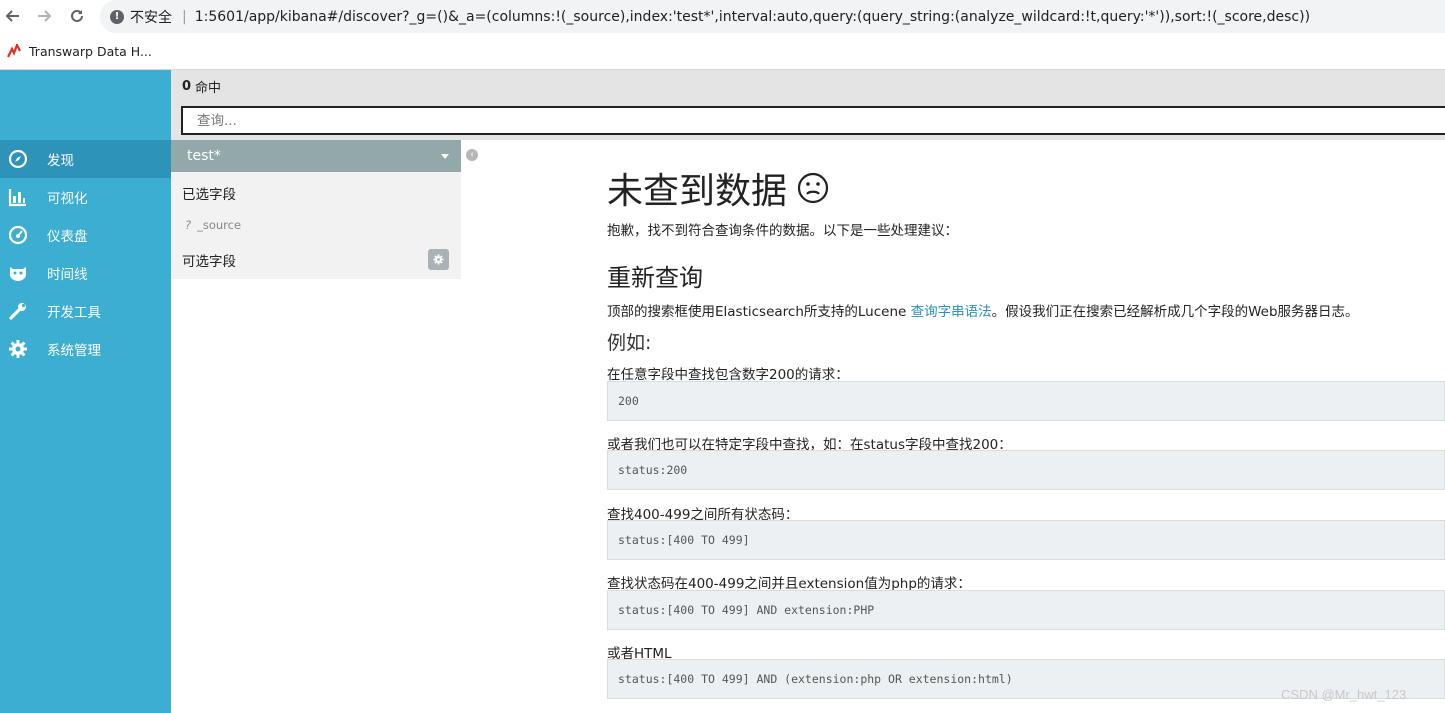  I want to click on sidebar-item-management: 系统管理, so click(85, 349).